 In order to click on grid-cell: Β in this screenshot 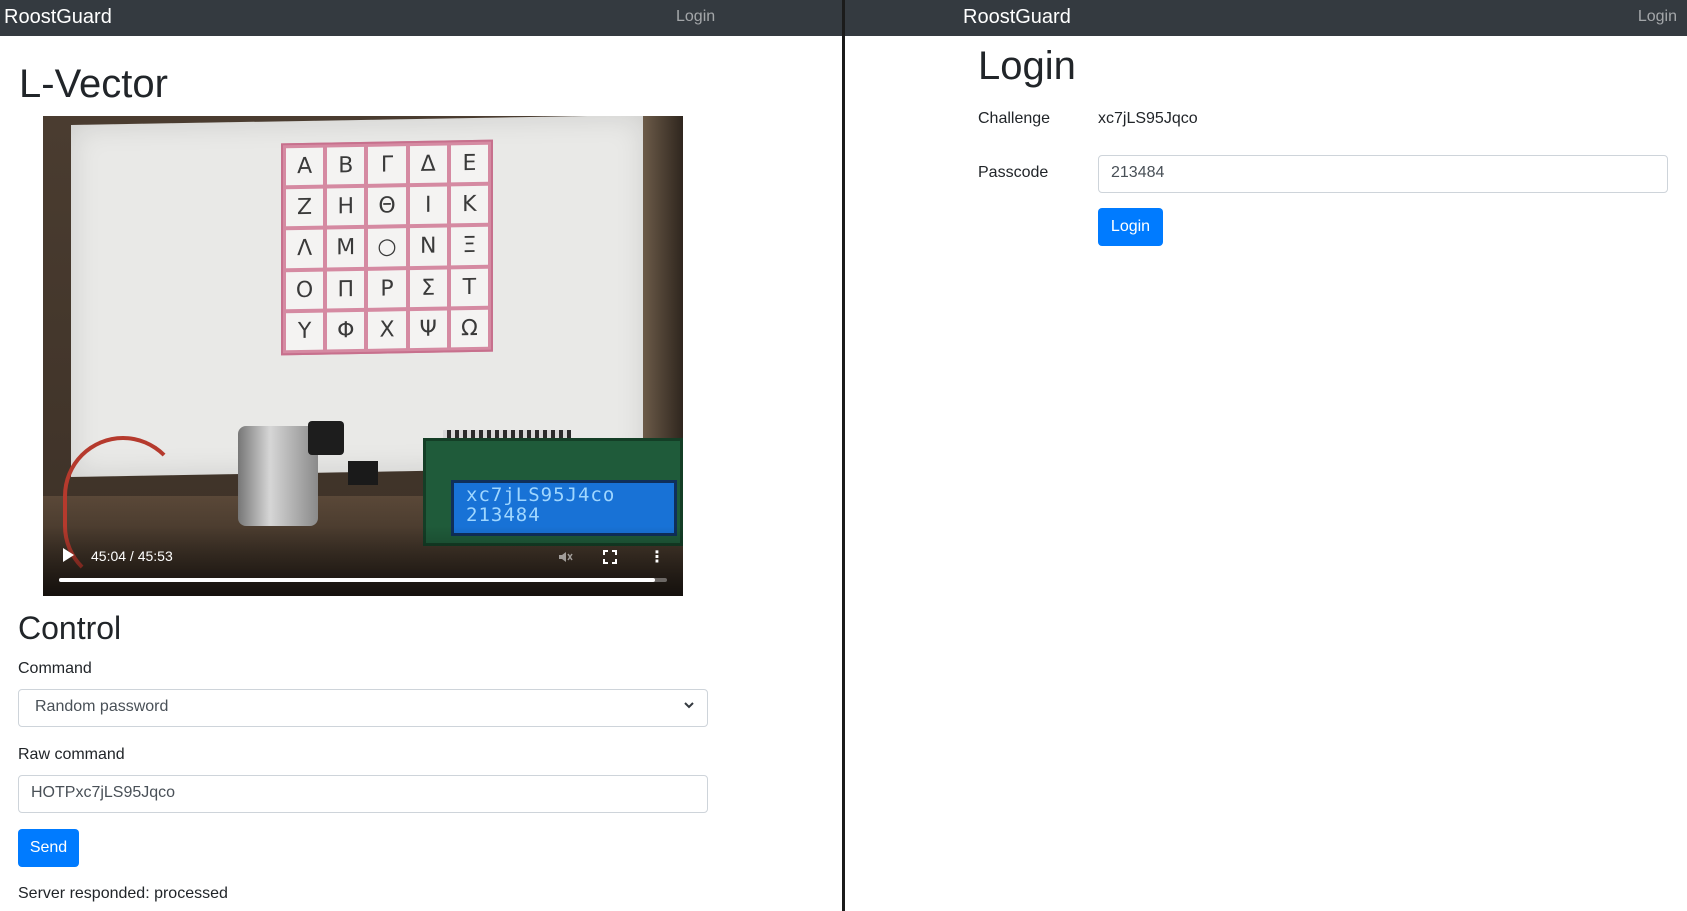, I will do `click(346, 165)`.